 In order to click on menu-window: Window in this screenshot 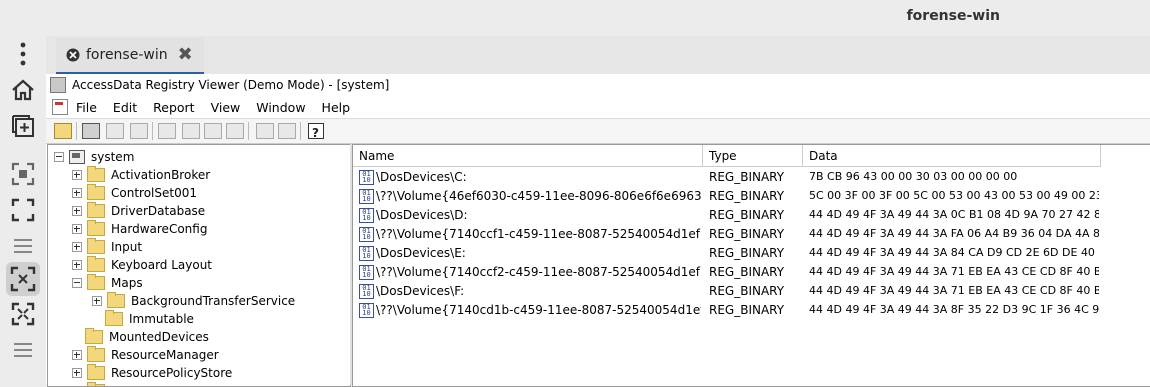, I will do `click(280, 107)`.